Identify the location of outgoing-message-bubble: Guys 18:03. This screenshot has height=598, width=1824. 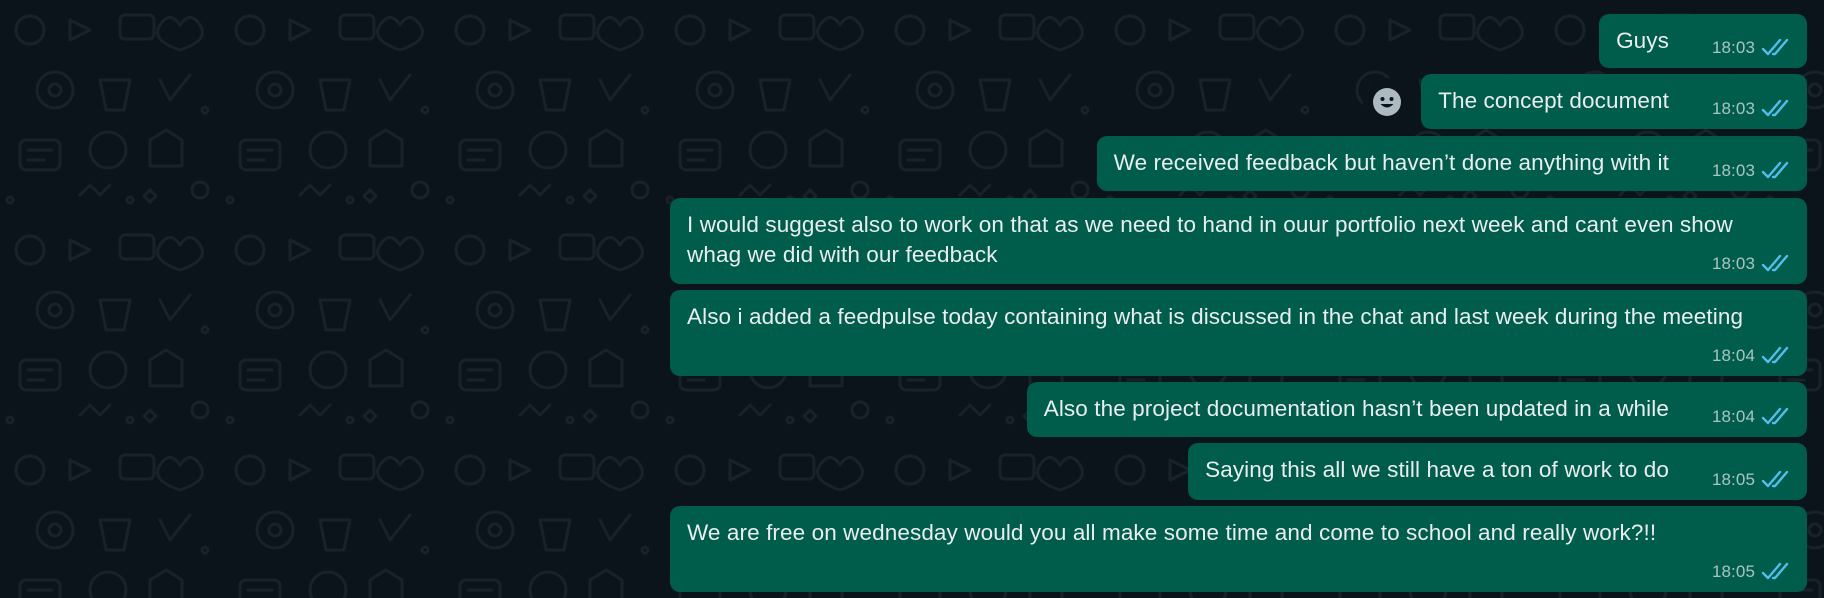
(1703, 41).